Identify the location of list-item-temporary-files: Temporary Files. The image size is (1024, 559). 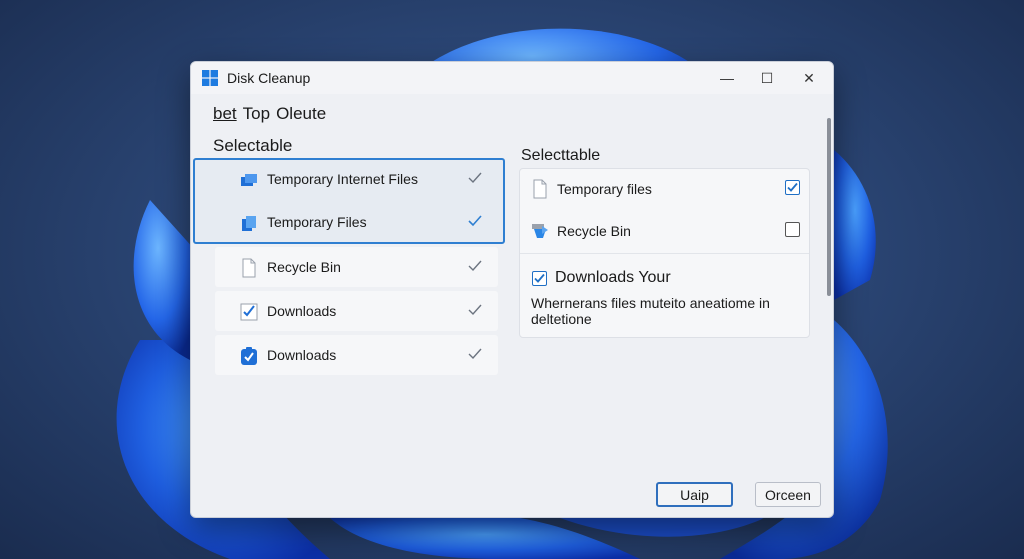
(356, 222).